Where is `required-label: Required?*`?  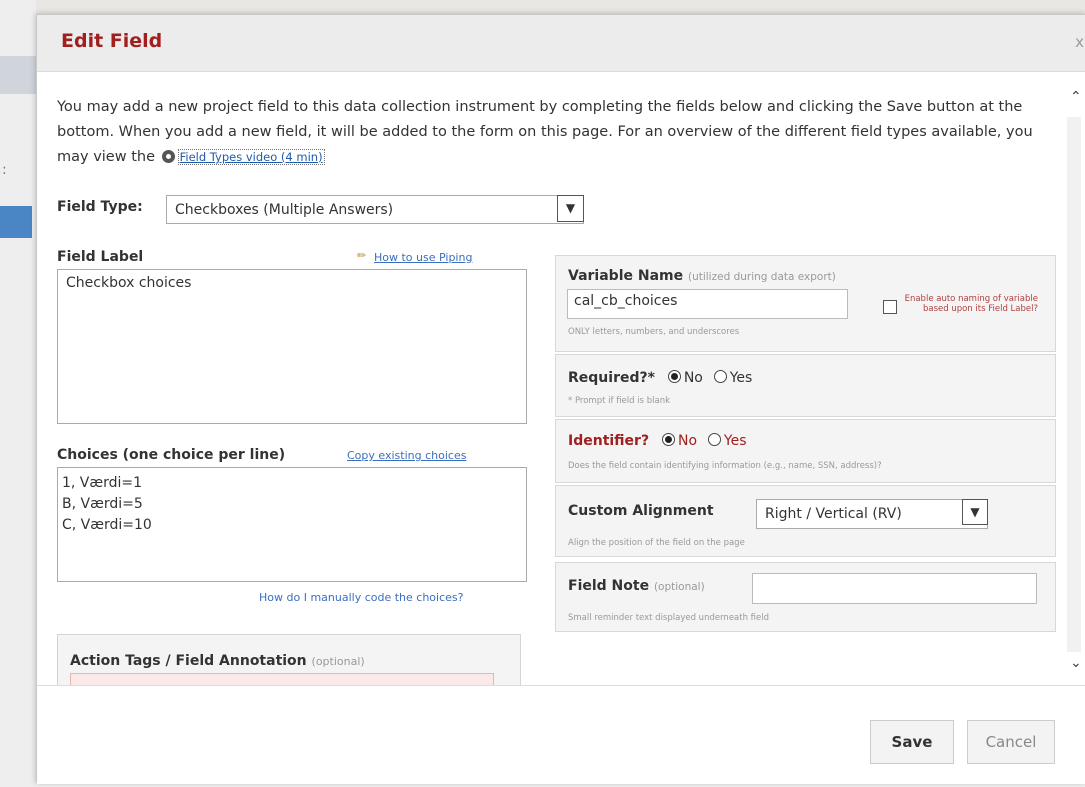
required-label: Required?* is located at coordinates (611, 378).